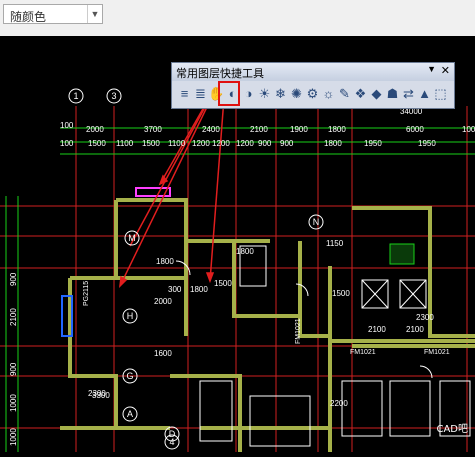 This screenshot has height=457, width=475. Describe the element at coordinates (299, 129) in the screenshot. I see `dim-text: 1900` at that location.